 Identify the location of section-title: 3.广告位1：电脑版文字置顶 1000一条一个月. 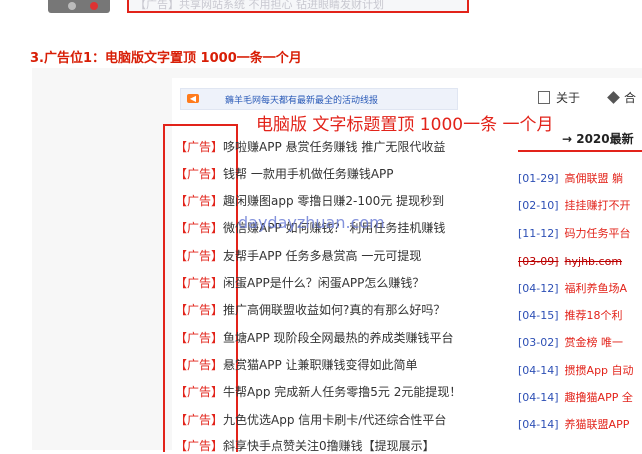
(166, 58).